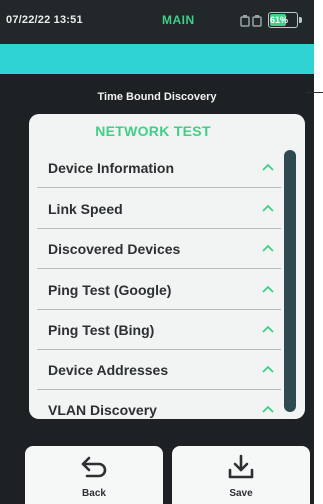 This screenshot has height=504, width=323. What do you see at coordinates (94, 493) in the screenshot?
I see `back-button-label: Back` at bounding box center [94, 493].